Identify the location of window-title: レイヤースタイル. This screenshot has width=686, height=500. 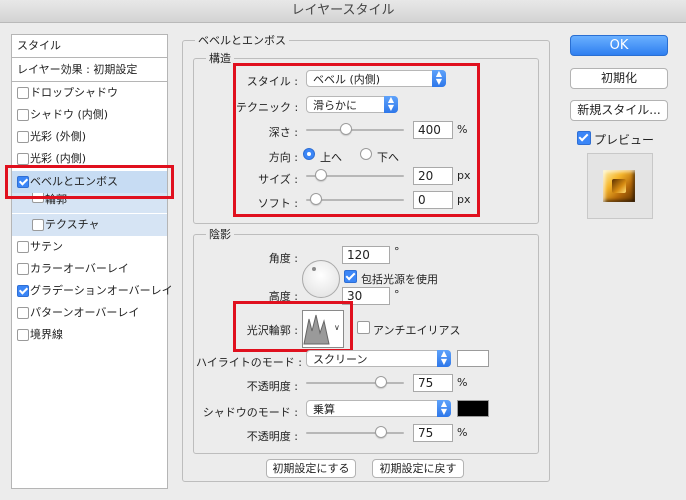
(343, 11).